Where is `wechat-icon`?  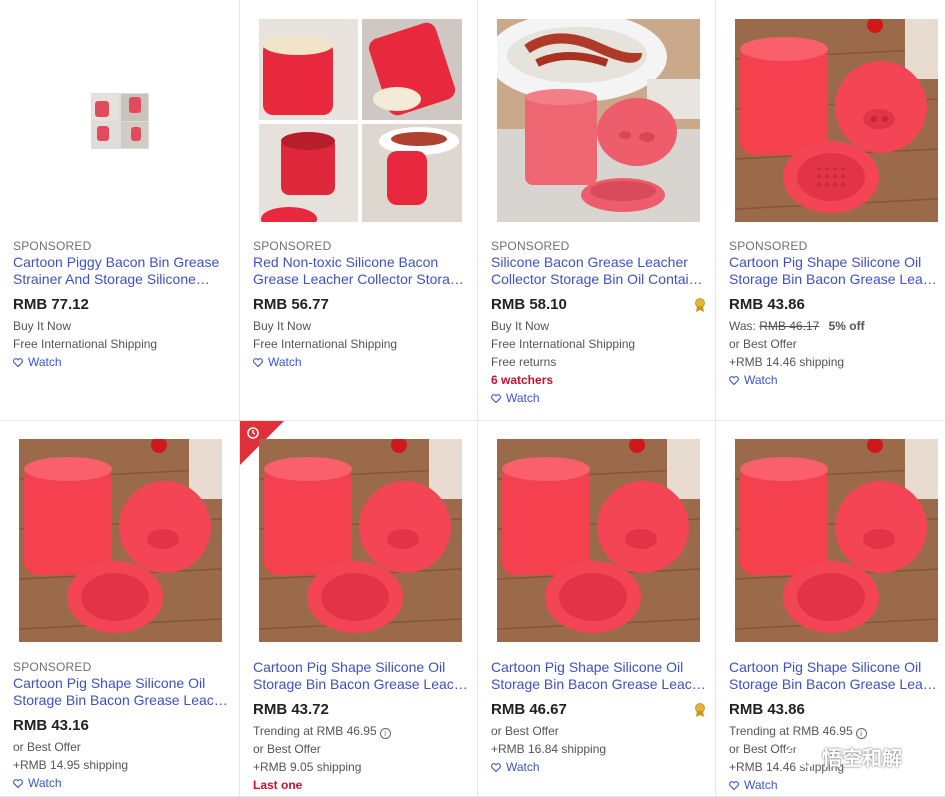
wechat-icon is located at coordinates (800, 755).